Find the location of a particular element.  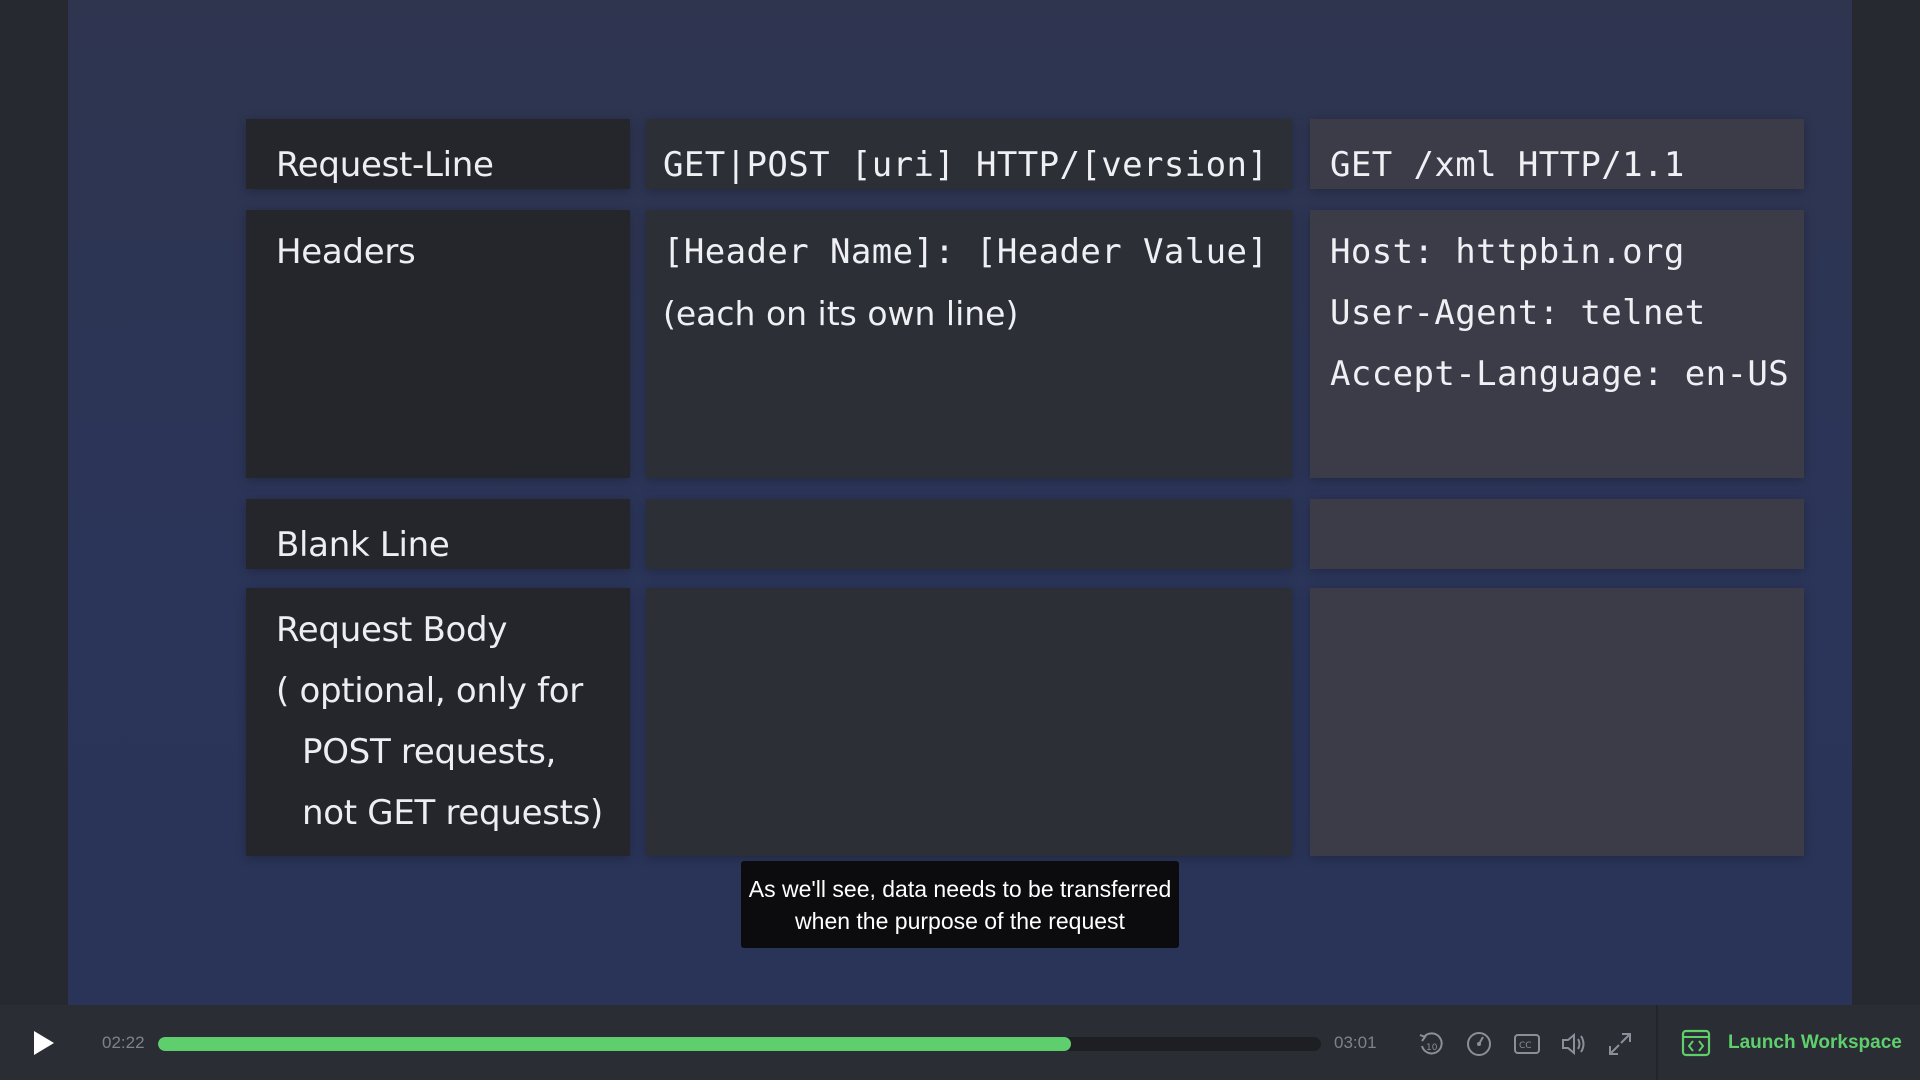

speed-icon is located at coordinates (1479, 1044).